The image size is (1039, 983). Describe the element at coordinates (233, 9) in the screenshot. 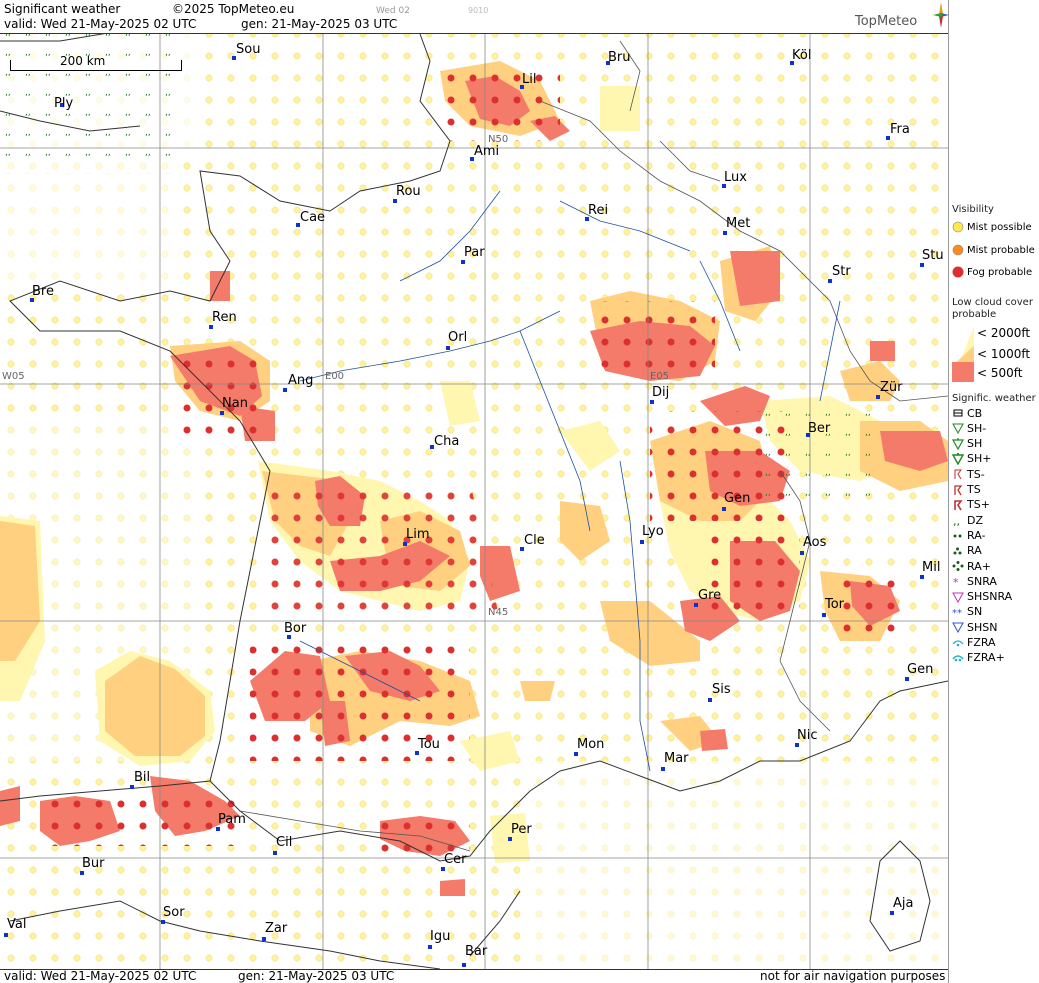

I see `copyright: ©2025 TopMeteo.eu` at that location.